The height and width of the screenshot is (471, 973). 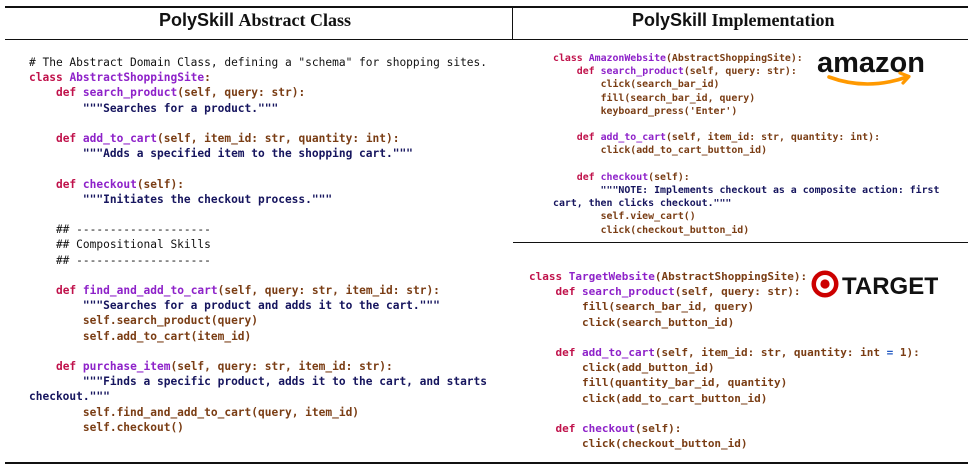 I want to click on right-section-divider, so click(x=740, y=242).